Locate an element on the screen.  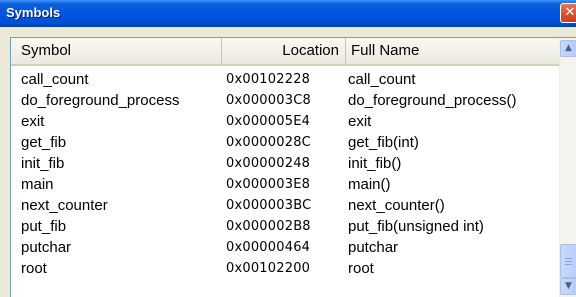
full-name-cell: putchar is located at coordinates (373, 247).